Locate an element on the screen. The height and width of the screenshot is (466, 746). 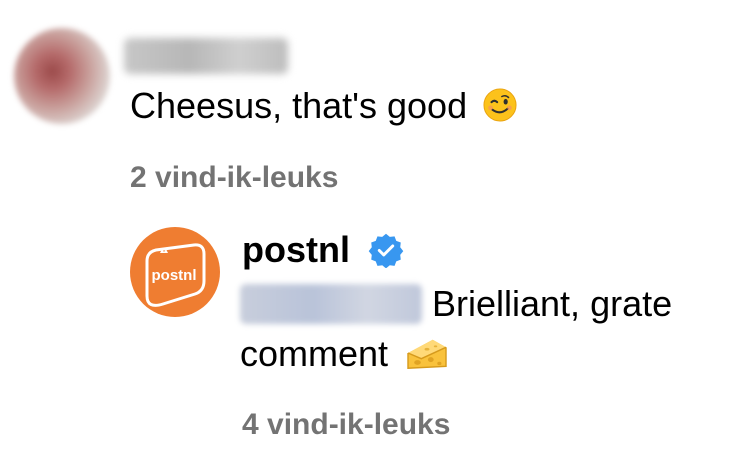
comment-text: Cheesus, that's good is located at coordinates (299, 105).